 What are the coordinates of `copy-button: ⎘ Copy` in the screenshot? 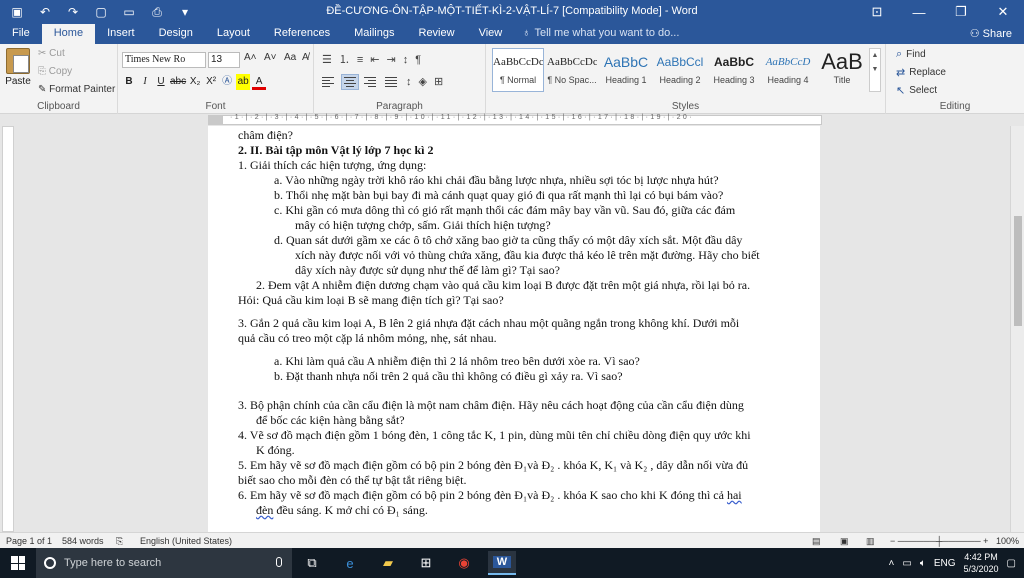 It's located at (55, 71).